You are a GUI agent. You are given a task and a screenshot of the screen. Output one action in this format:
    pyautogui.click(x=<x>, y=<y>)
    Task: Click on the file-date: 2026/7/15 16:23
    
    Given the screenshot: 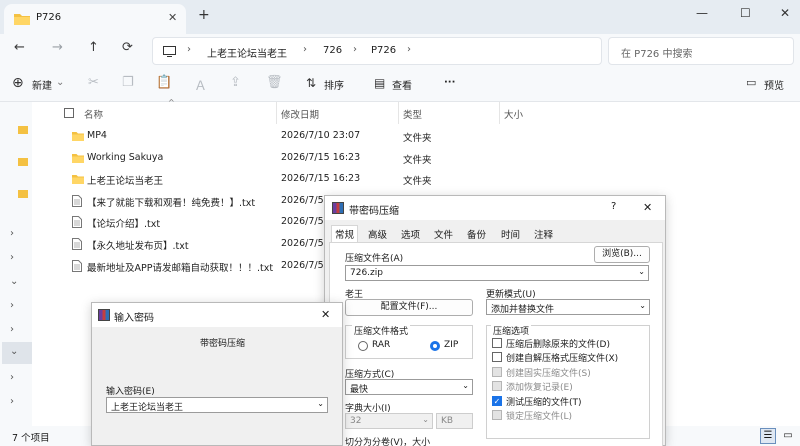 What is the action you would take?
    pyautogui.click(x=321, y=157)
    